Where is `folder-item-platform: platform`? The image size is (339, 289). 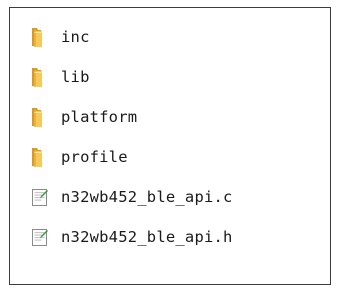 folder-item-platform: platform is located at coordinates (82, 117).